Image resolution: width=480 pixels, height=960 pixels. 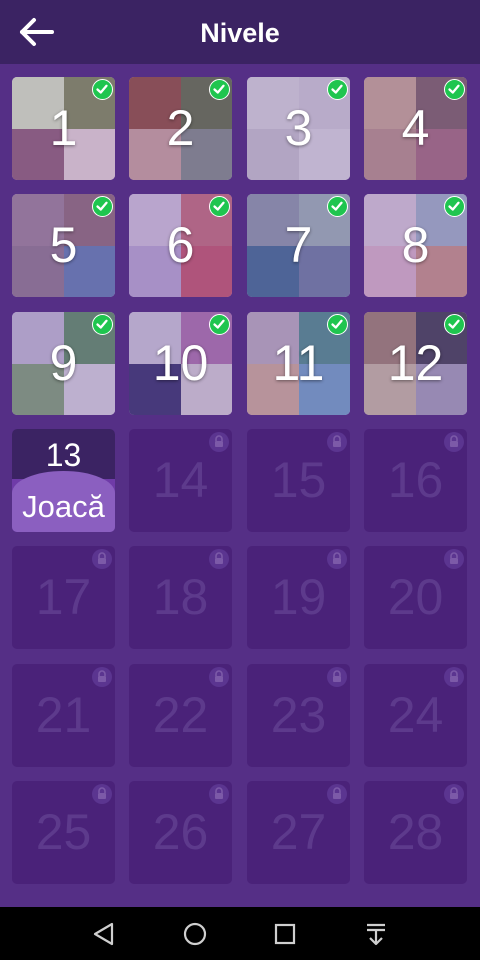 What do you see at coordinates (180, 832) in the screenshot?
I see `level-tile-26: 26` at bounding box center [180, 832].